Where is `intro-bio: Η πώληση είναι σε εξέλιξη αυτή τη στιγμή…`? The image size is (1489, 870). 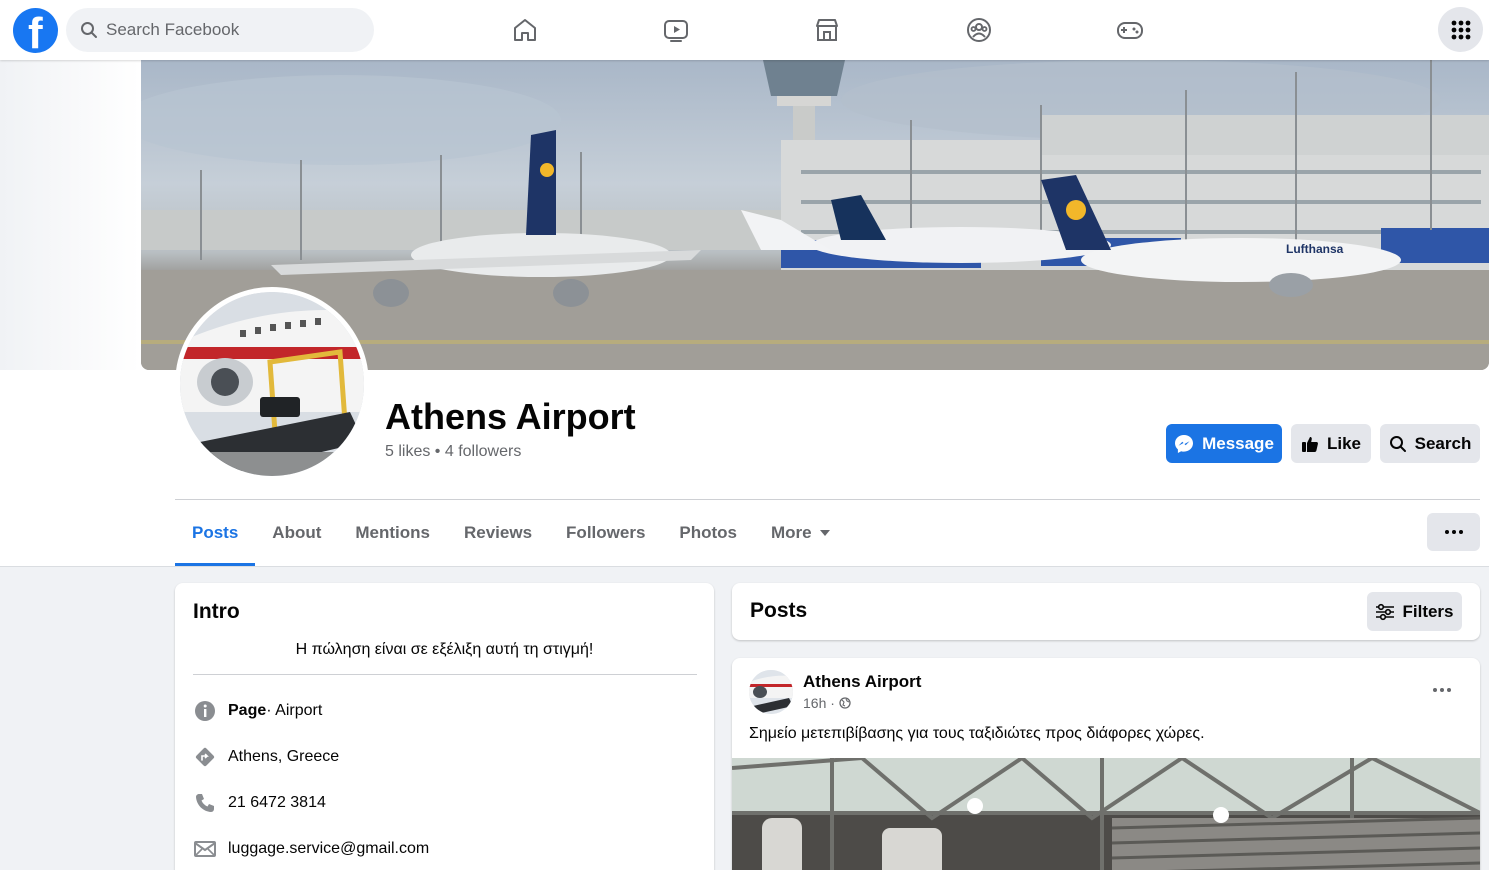 intro-bio: Η πώληση είναι σε εξέλιξη αυτή τη στιγμή… is located at coordinates (444, 649).